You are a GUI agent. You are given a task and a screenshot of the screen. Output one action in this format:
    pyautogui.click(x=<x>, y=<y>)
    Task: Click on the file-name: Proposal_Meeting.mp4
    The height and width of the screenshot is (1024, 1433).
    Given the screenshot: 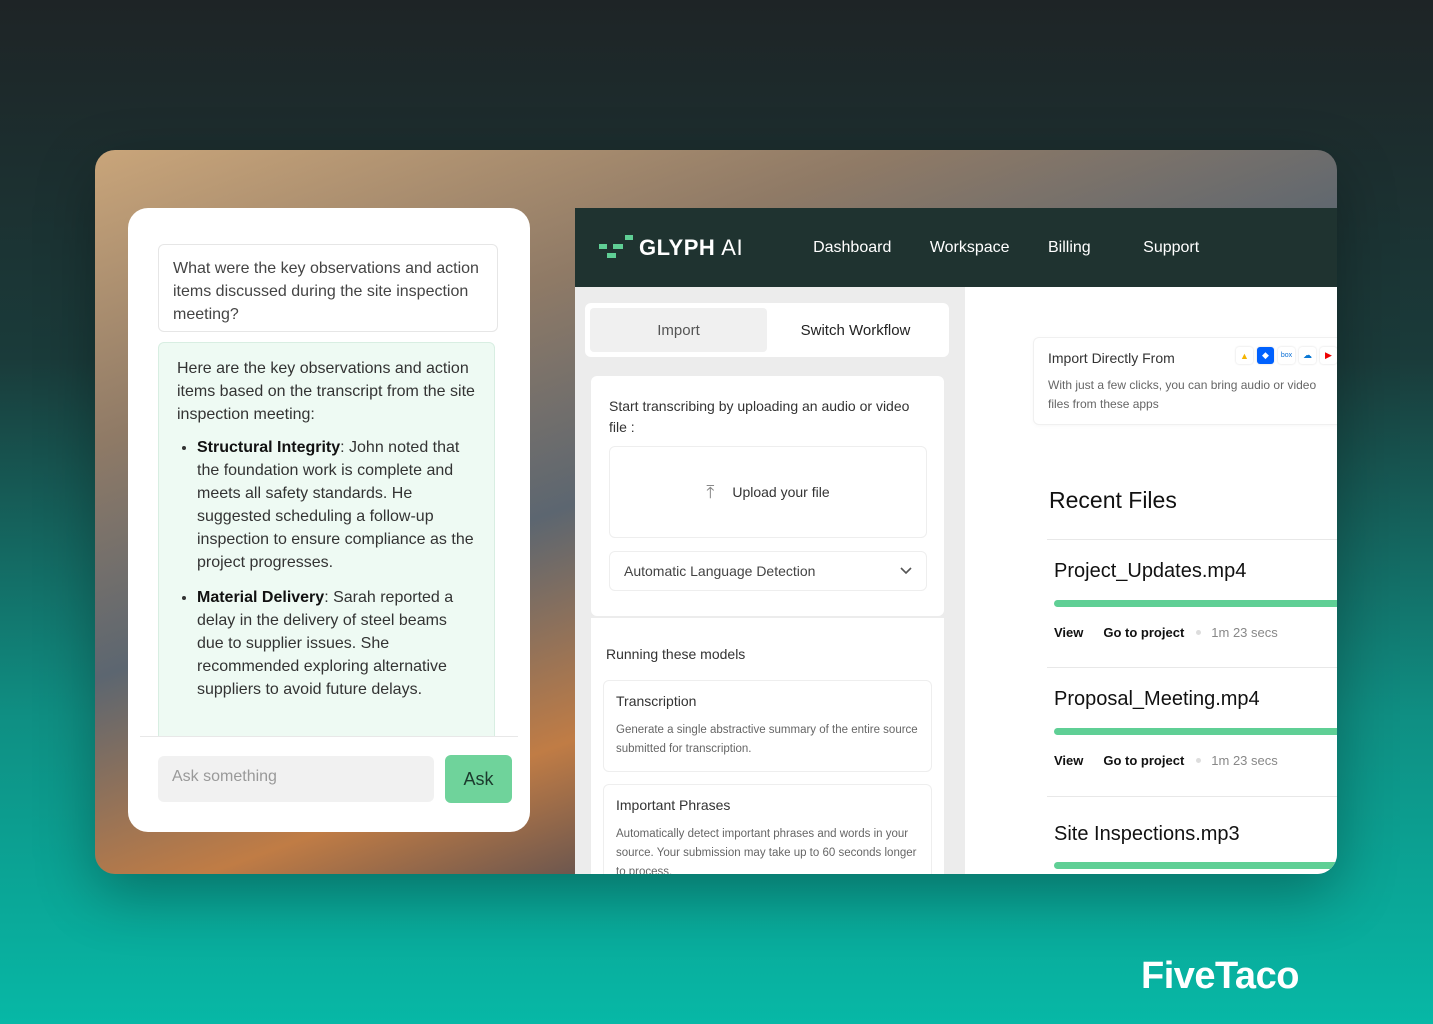 What is the action you would take?
    pyautogui.click(x=1157, y=699)
    